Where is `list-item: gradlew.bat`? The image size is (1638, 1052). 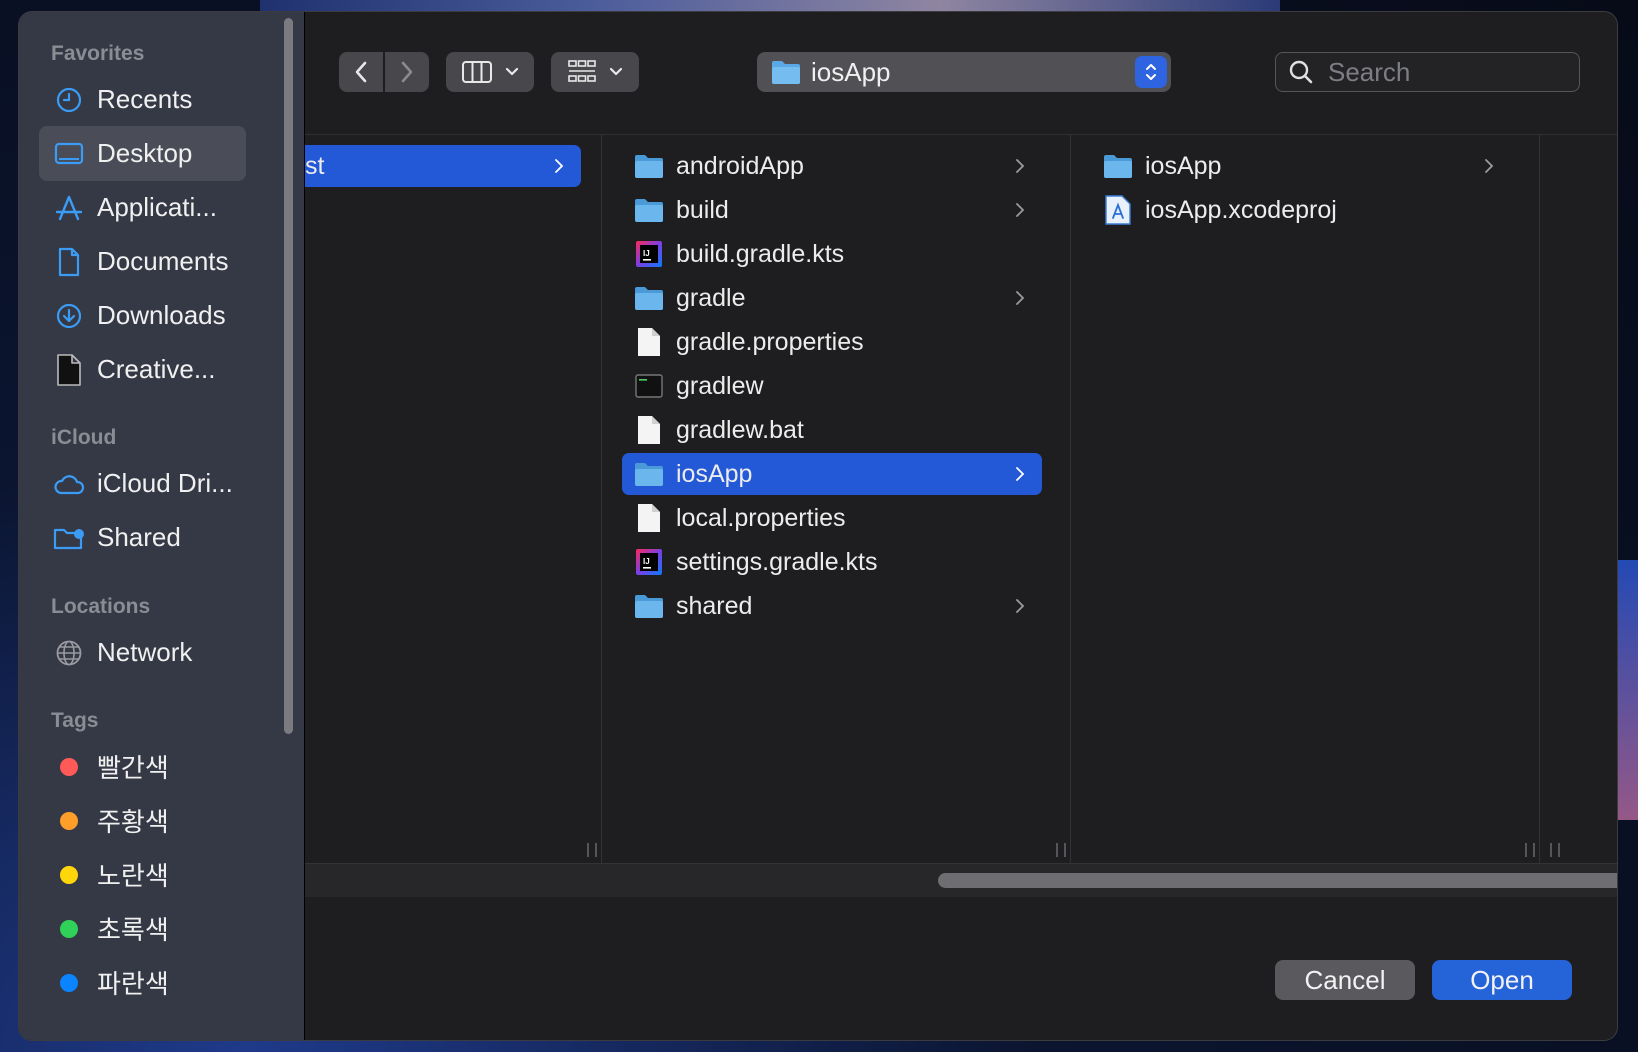 list-item: gradlew.bat is located at coordinates (832, 430).